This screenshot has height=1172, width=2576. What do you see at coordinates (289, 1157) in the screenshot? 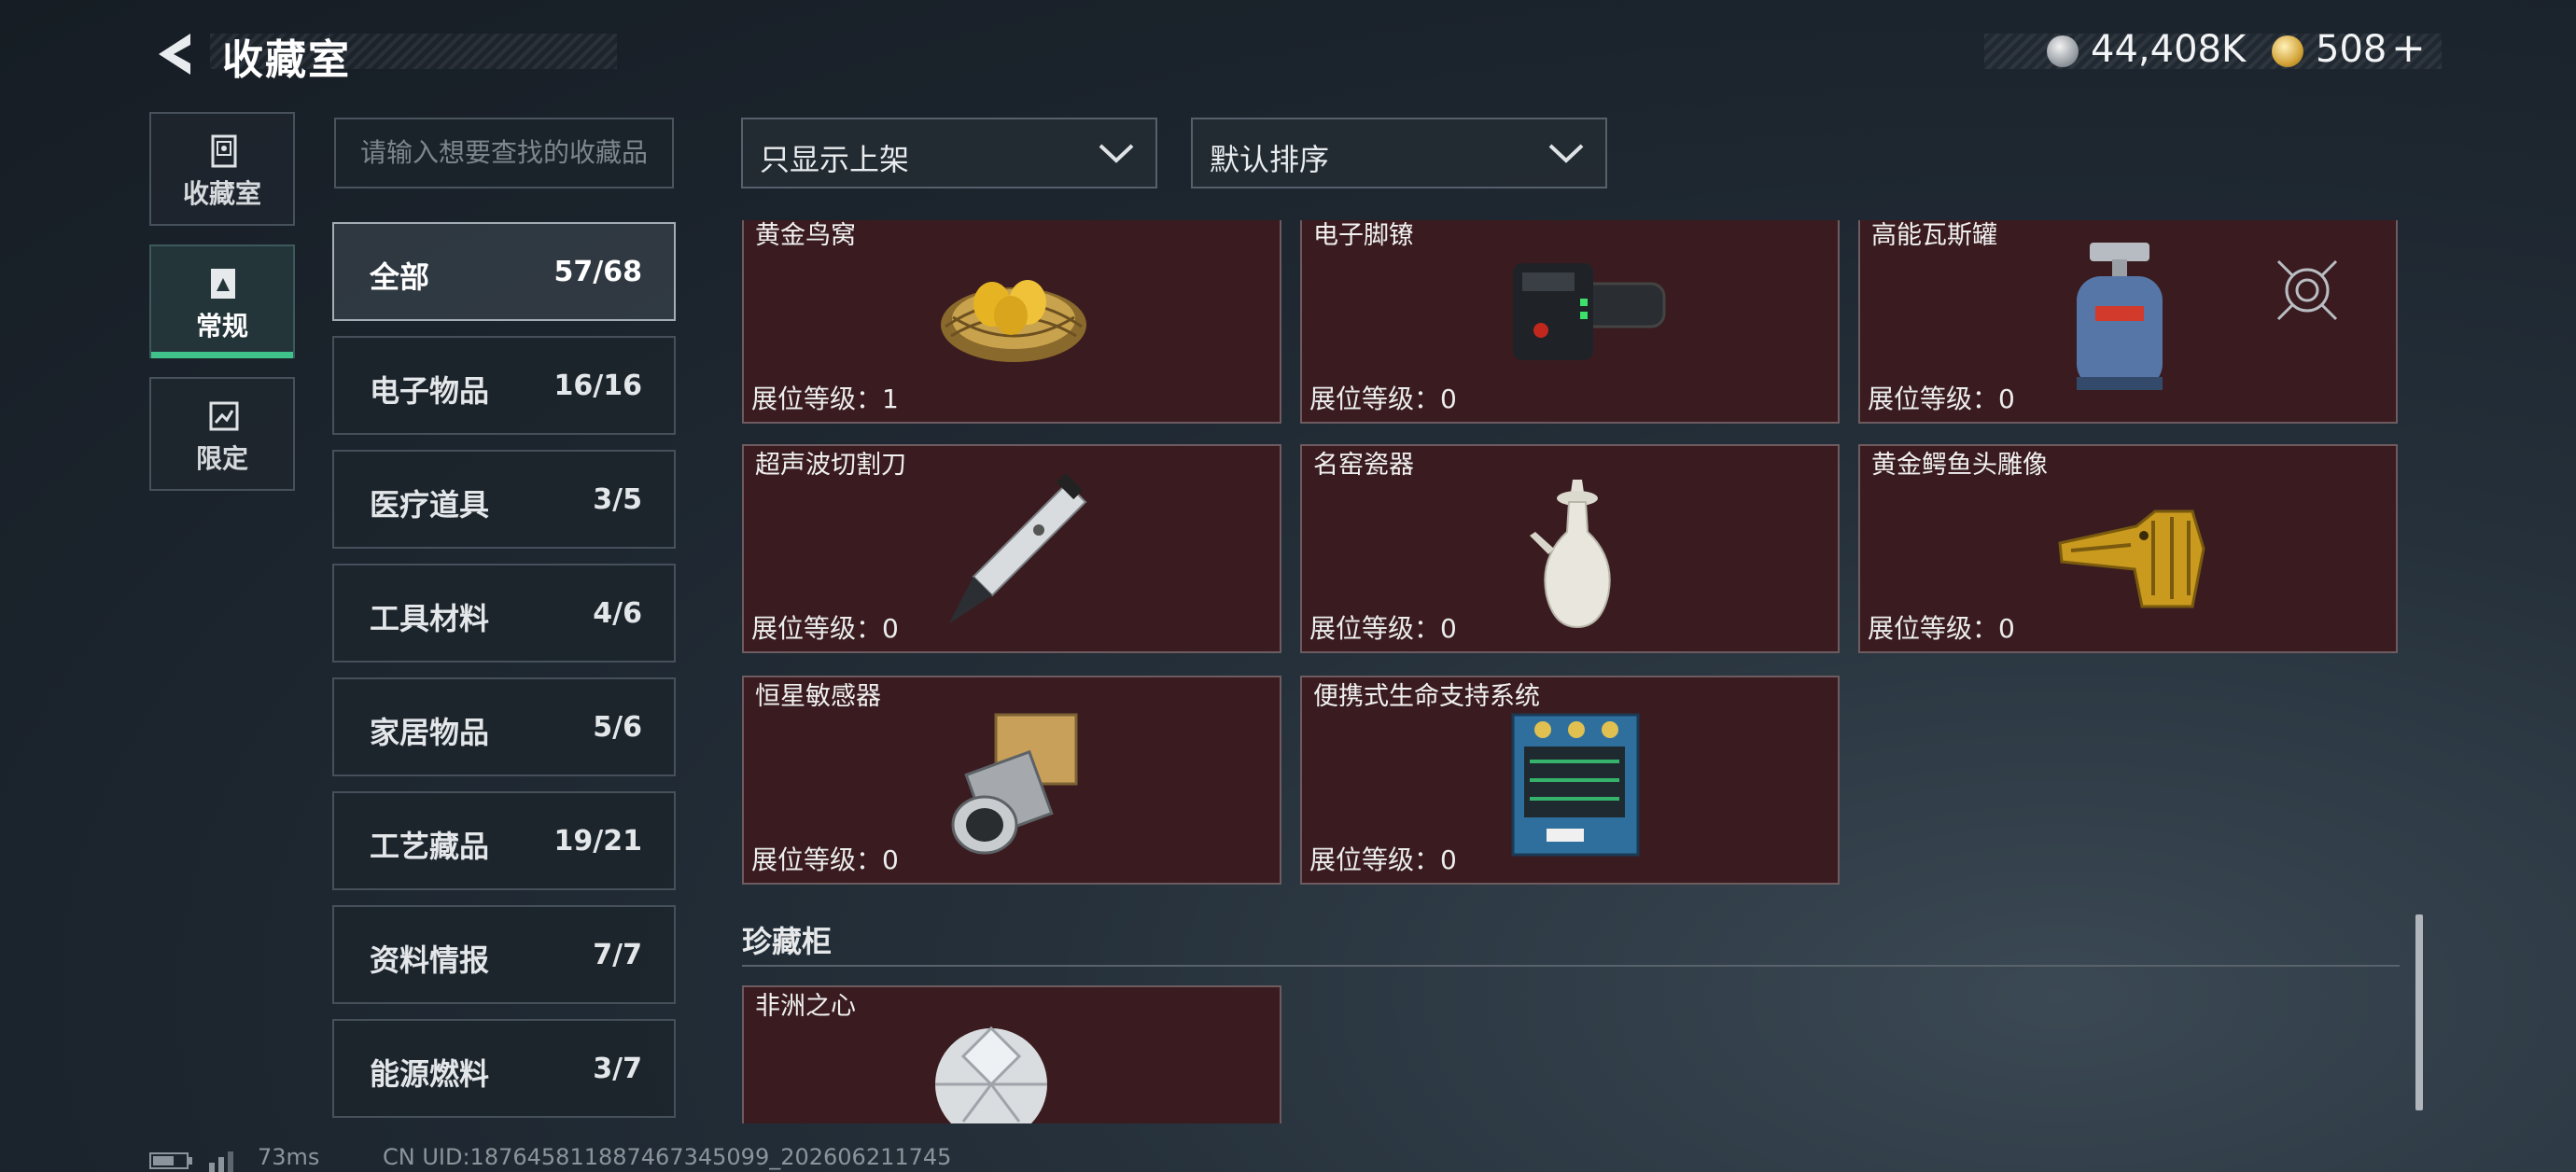
I see `ping-readout: 73ms` at bounding box center [289, 1157].